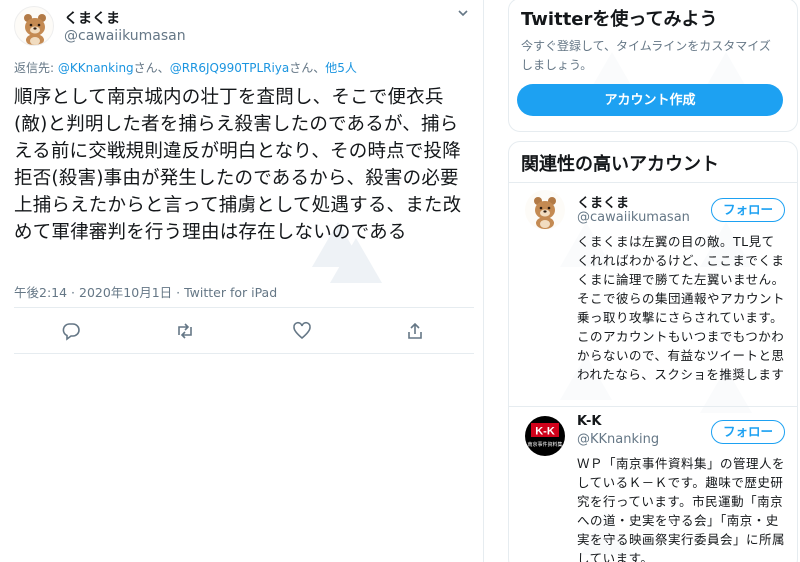  Describe the element at coordinates (620, 164) in the screenshot. I see `related-title: 関連性の高いアカウント` at that location.